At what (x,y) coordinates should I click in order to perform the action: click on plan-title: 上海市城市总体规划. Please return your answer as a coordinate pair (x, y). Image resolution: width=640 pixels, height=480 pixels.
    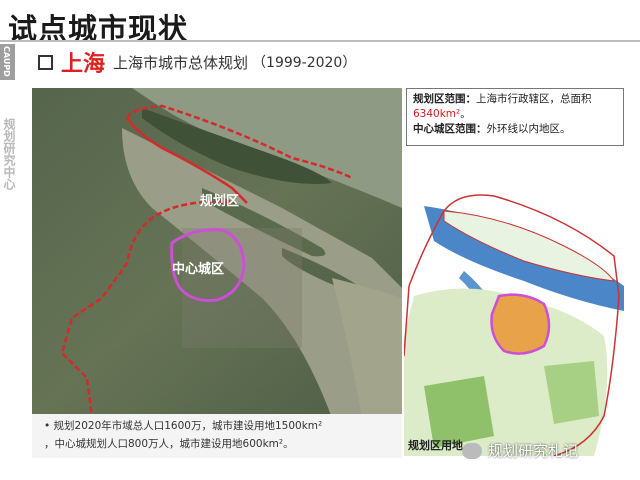
    Looking at the image, I should click on (181, 62).